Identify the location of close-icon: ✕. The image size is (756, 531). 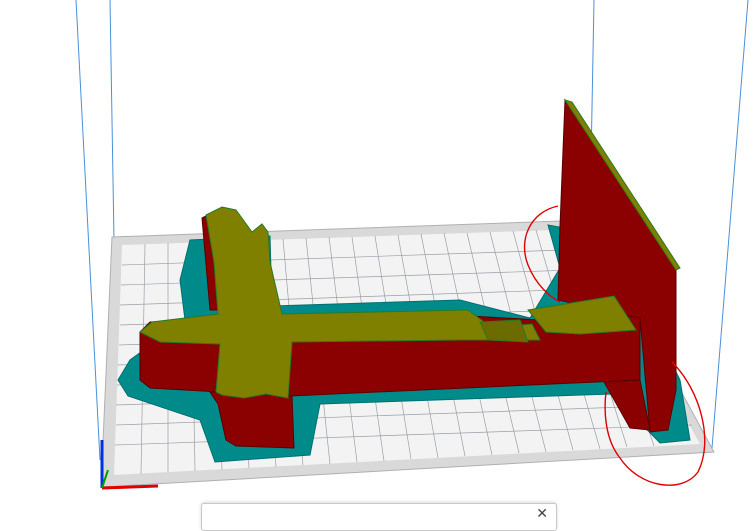
(542, 514).